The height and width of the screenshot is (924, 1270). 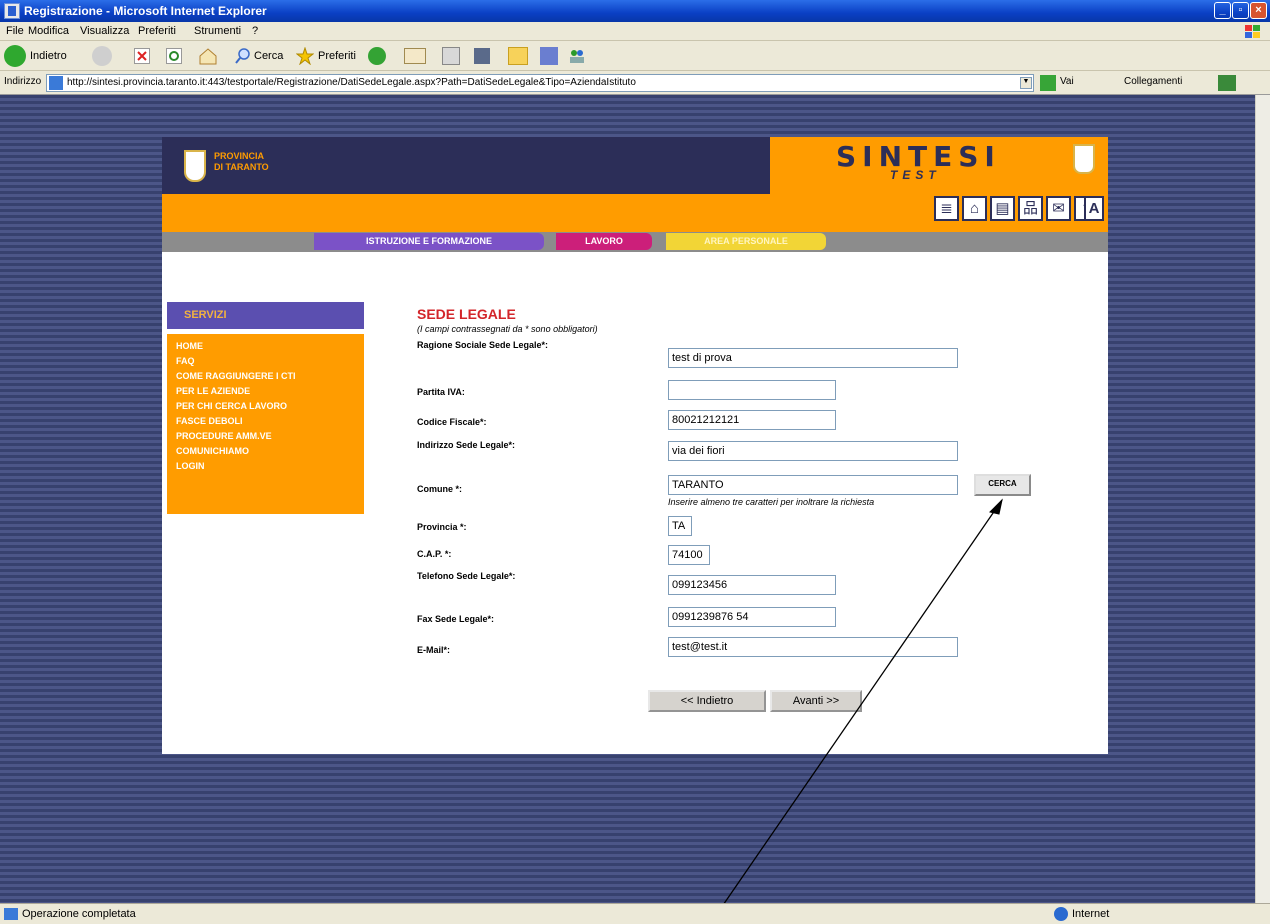 What do you see at coordinates (635, 913) in the screenshot?
I see `status-bar: Operazione completata Internet` at bounding box center [635, 913].